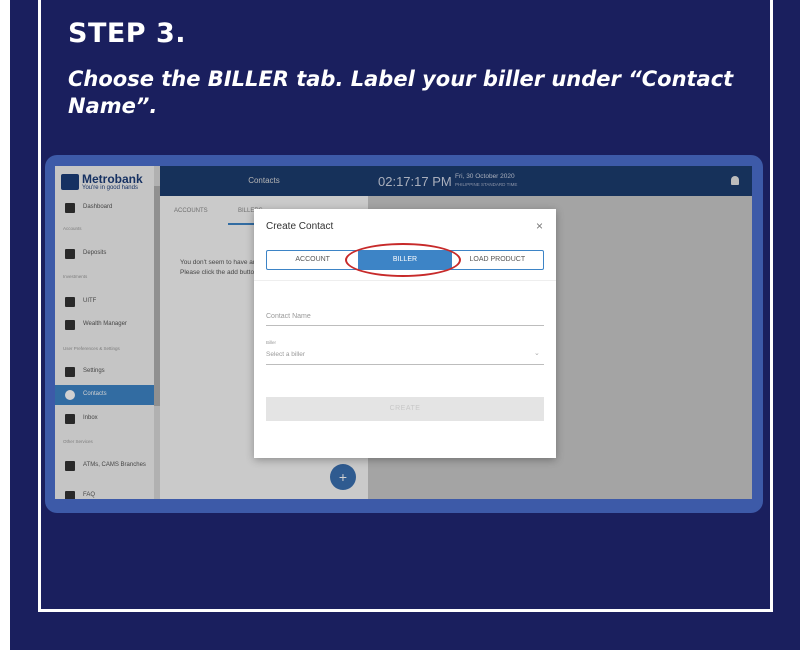 This screenshot has width=800, height=650. I want to click on contact-name-underline, so click(405, 325).